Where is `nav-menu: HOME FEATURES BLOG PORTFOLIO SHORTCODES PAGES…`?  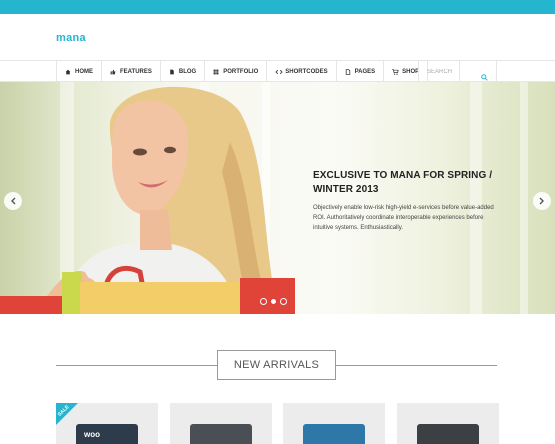 nav-menu: HOME FEATURES BLOG PORTFOLIO SHORTCODES PAGES… is located at coordinates (258, 71).